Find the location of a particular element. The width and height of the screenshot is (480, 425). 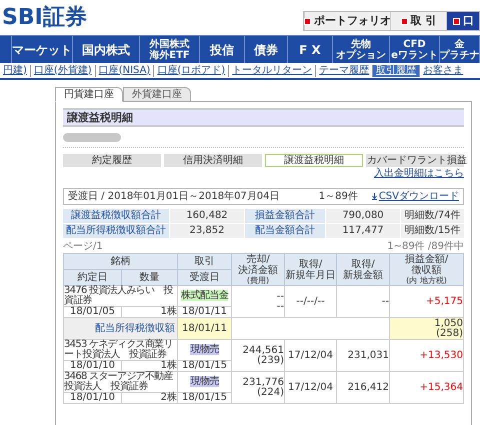

section-title: 譲渡益税明細 is located at coordinates (263, 117).